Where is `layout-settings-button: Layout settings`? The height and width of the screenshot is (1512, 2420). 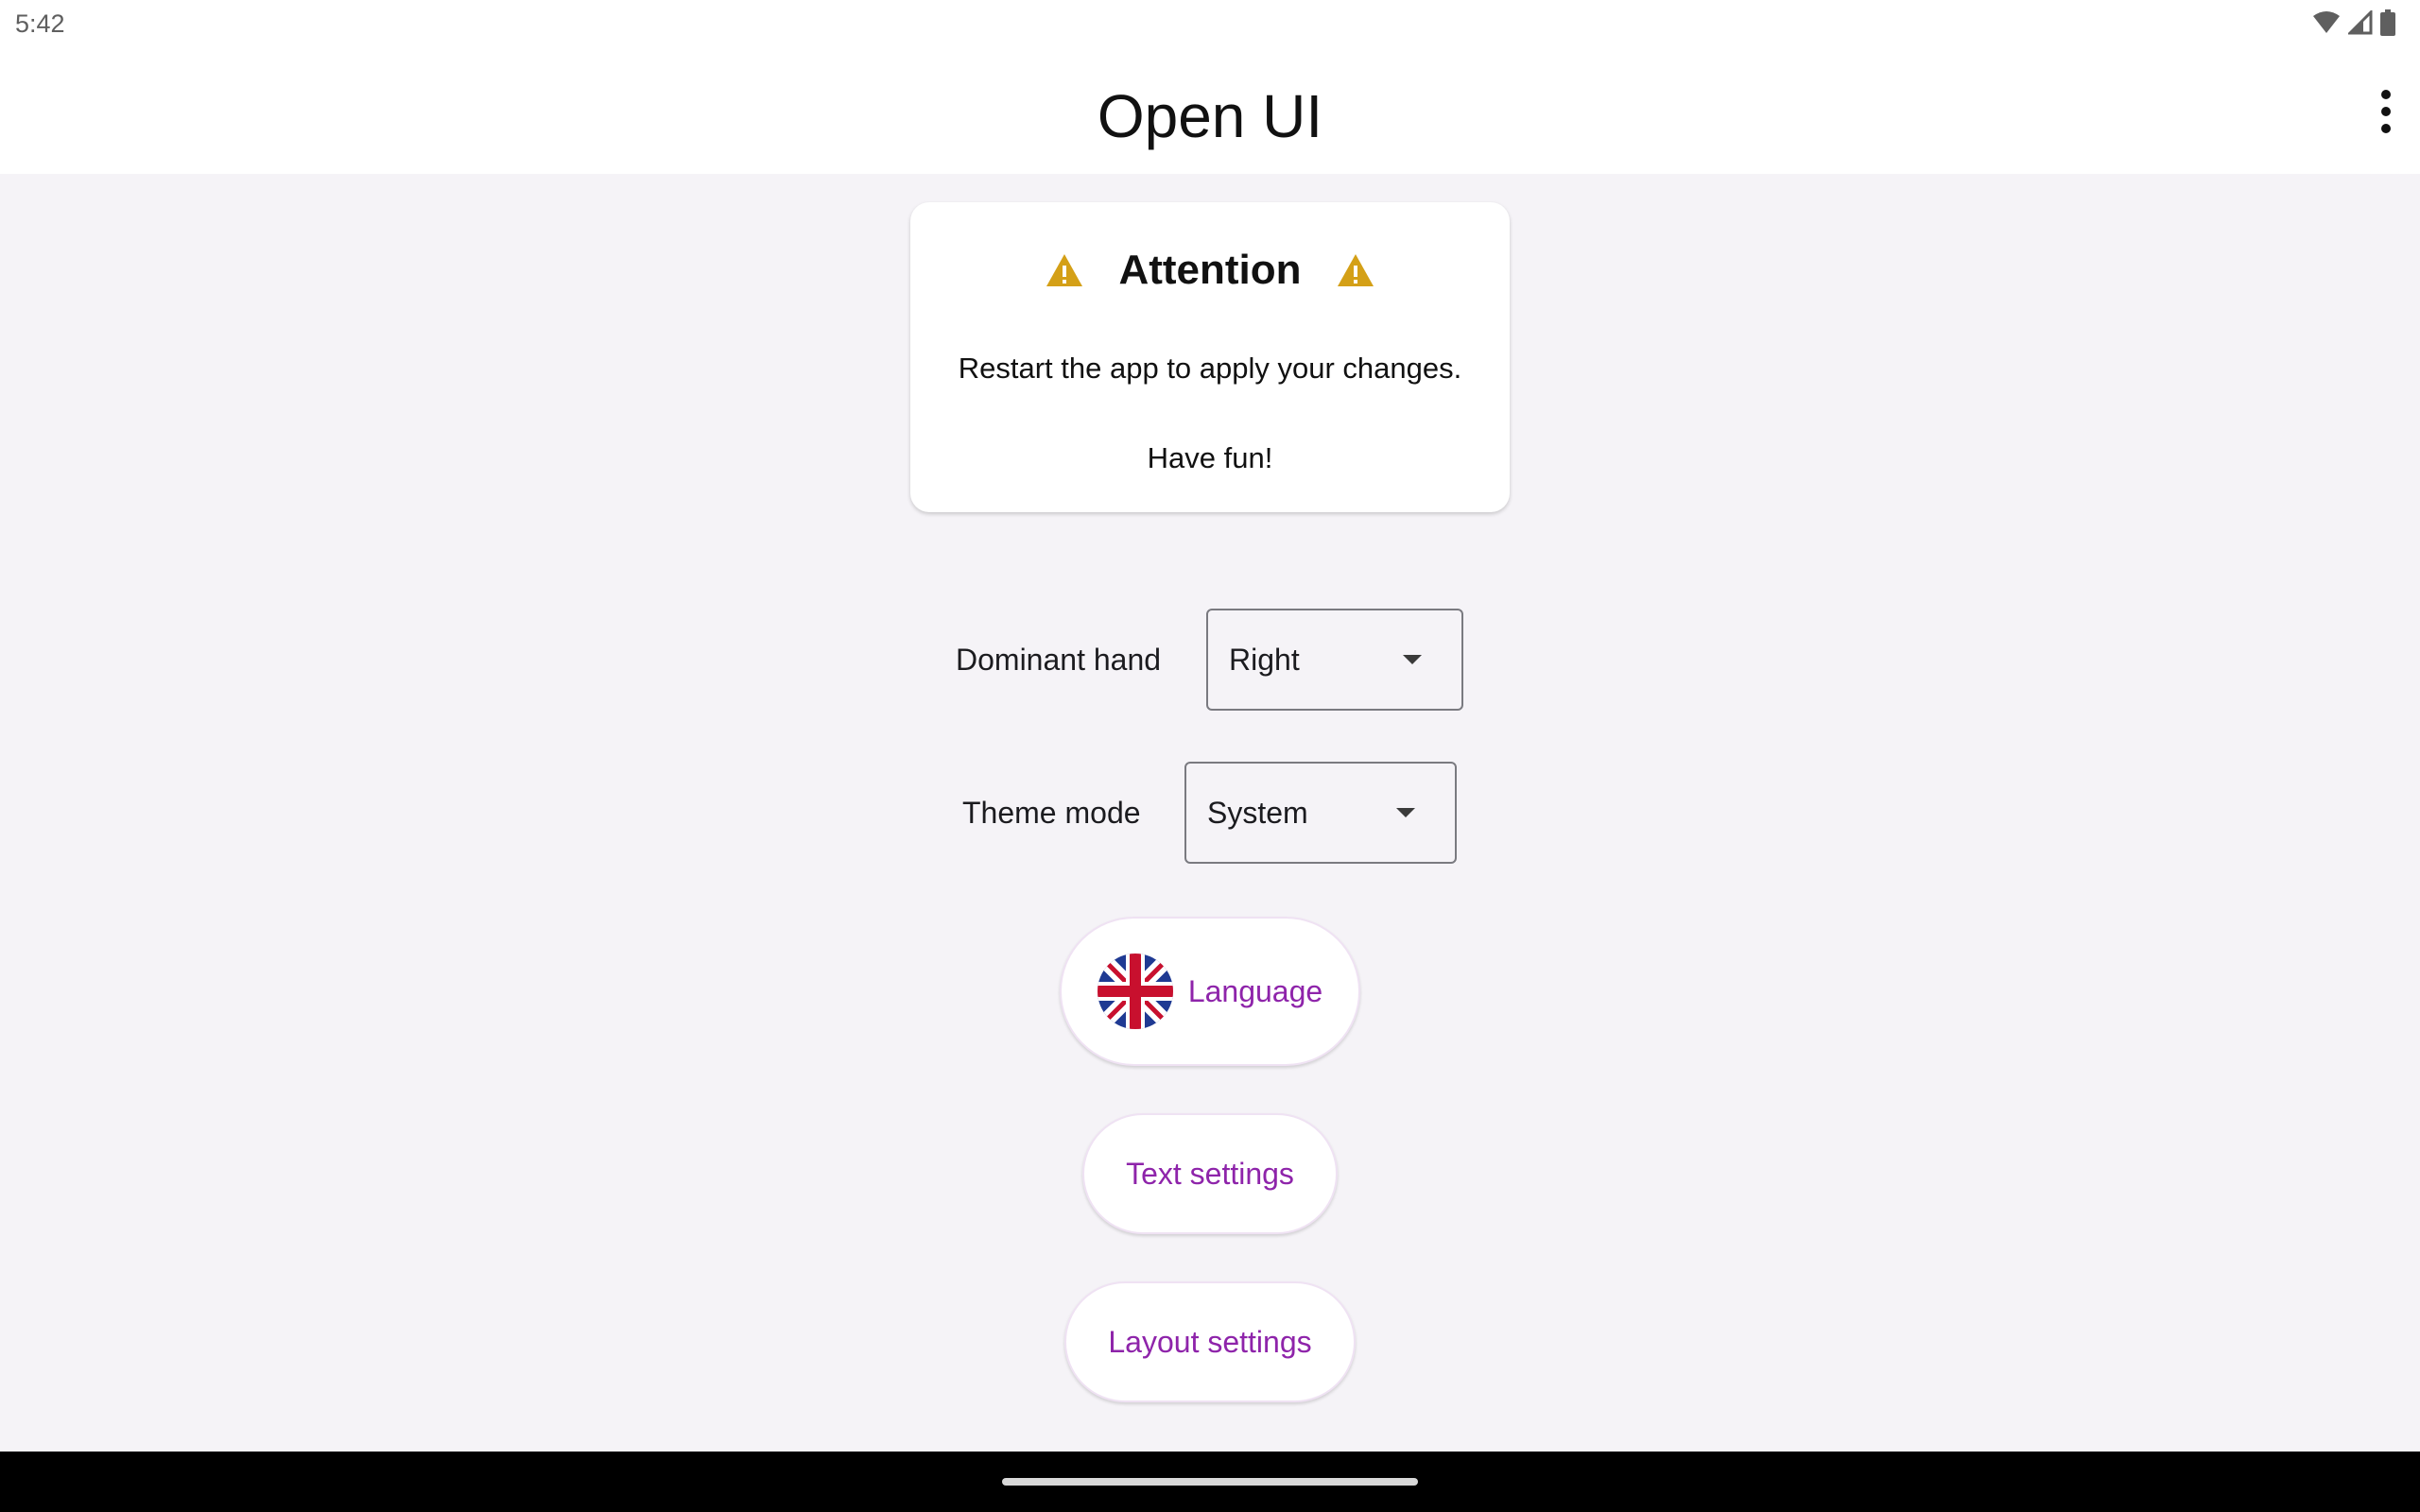 layout-settings-button: Layout settings is located at coordinates (1210, 1341).